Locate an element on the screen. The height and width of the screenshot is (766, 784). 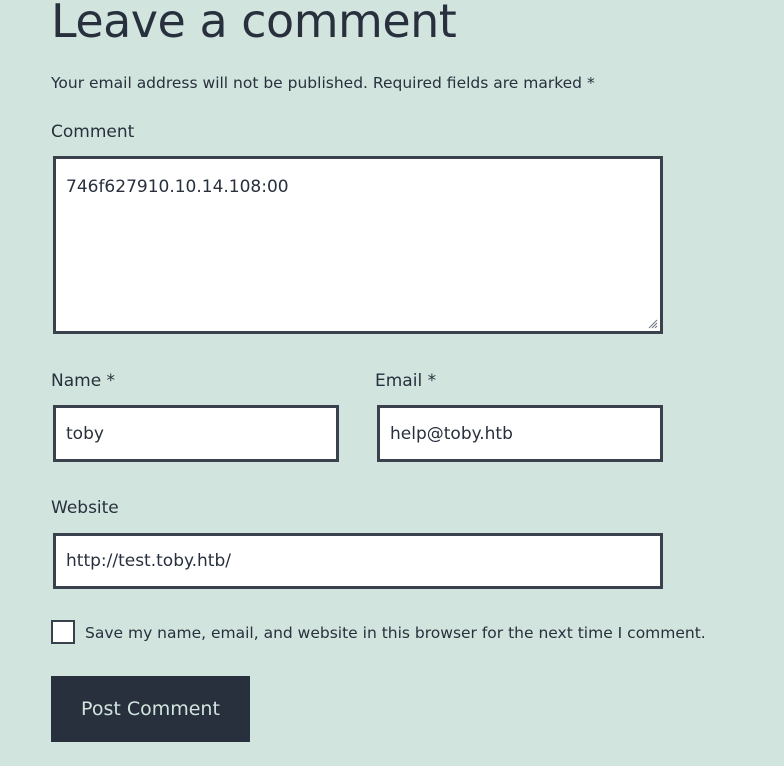
reply-title: Leave a comment is located at coordinates (254, 24).